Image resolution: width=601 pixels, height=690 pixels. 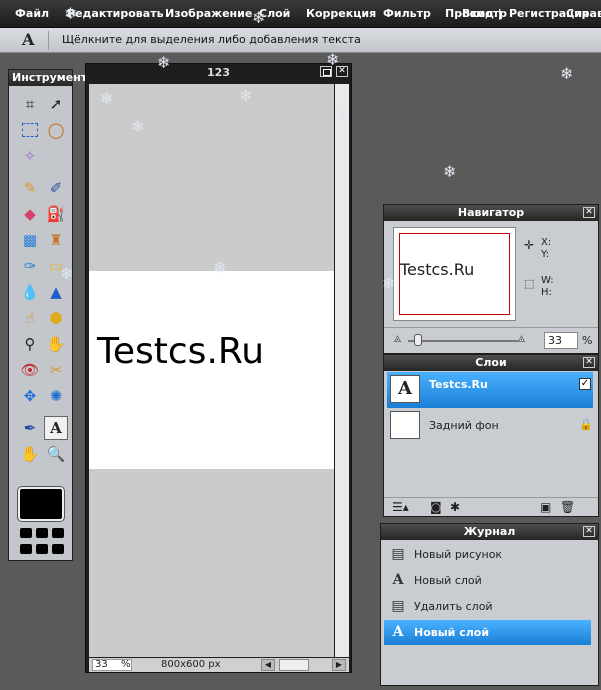 I want to click on layers-toolbar: ☰▴ ◙ ✱ ▣ 🗑, so click(x=491, y=506).